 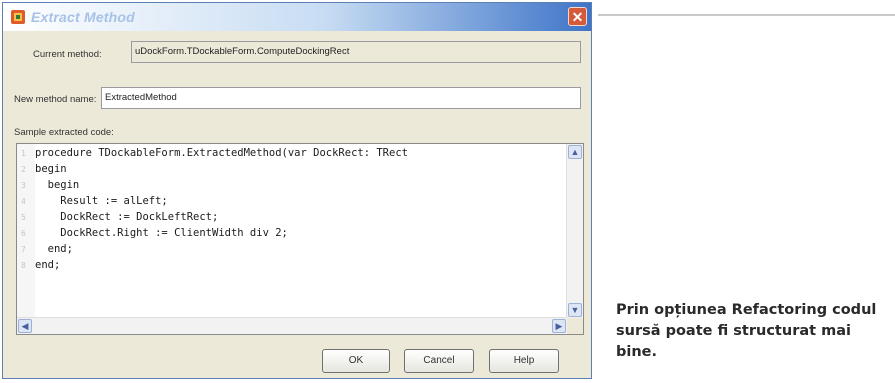 What do you see at coordinates (439, 361) in the screenshot?
I see `cancel-button: Cancel` at bounding box center [439, 361].